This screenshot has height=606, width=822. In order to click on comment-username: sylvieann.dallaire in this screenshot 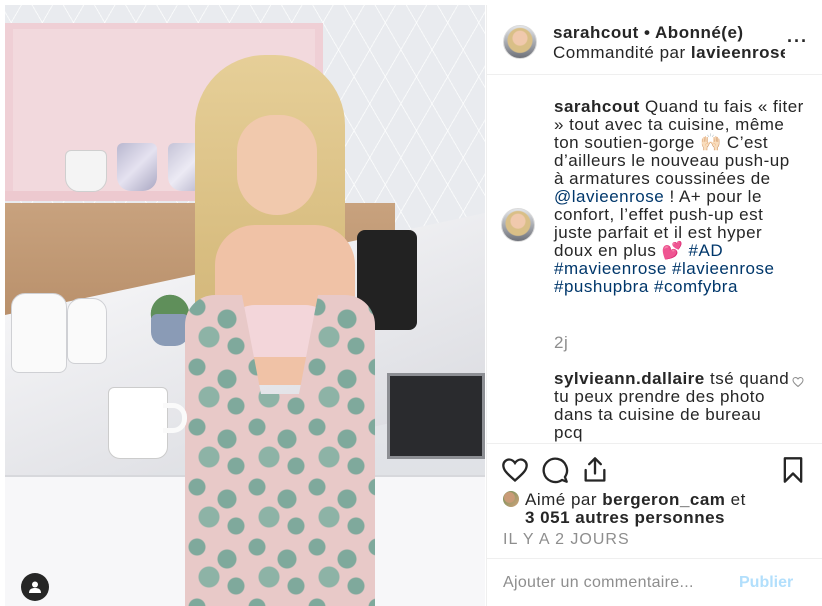, I will do `click(629, 378)`.